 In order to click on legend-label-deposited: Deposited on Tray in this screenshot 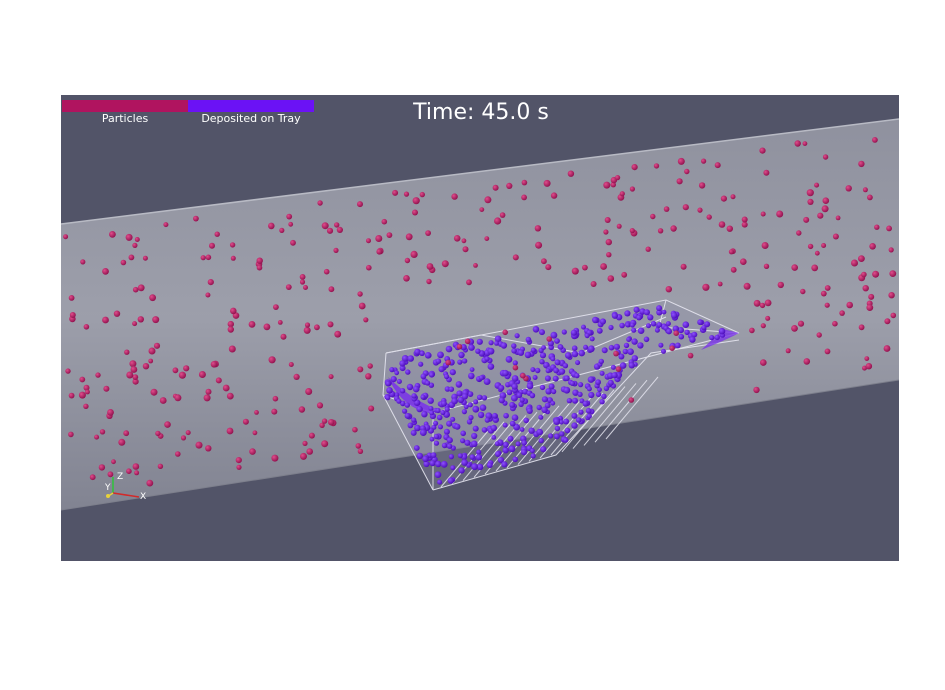, I will do `click(251, 118)`.